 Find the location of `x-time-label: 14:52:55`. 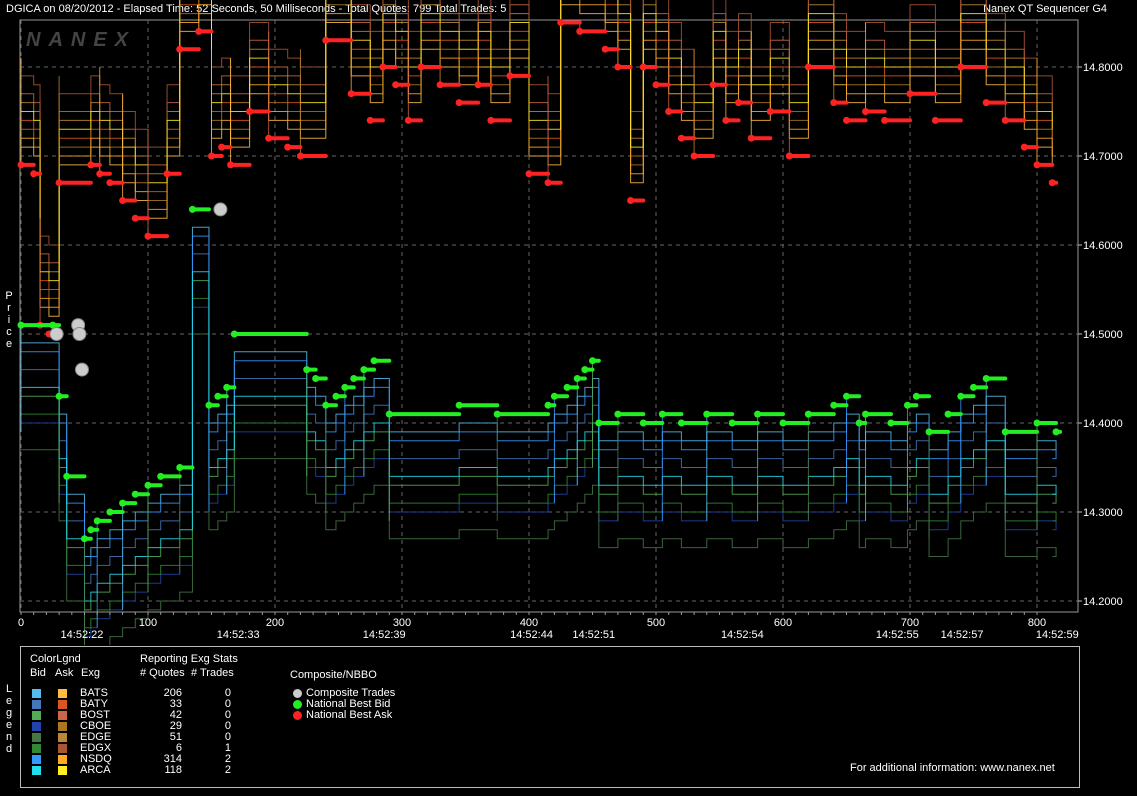

x-time-label: 14:52:55 is located at coordinates (897, 635).